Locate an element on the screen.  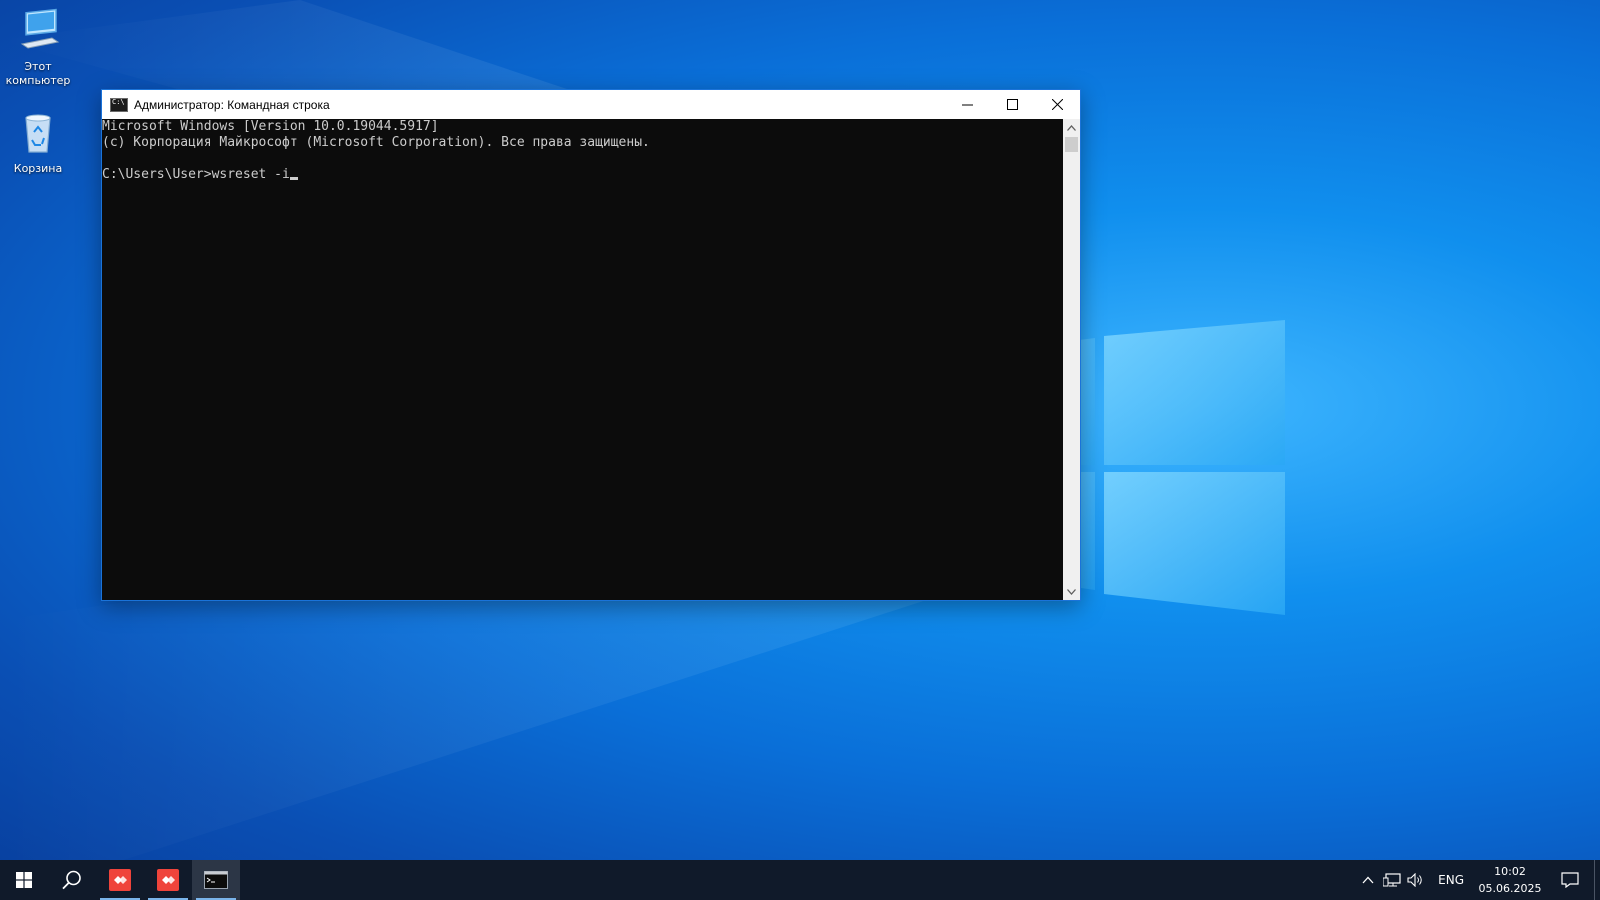
taskbar-app-cmd is located at coordinates (216, 880).